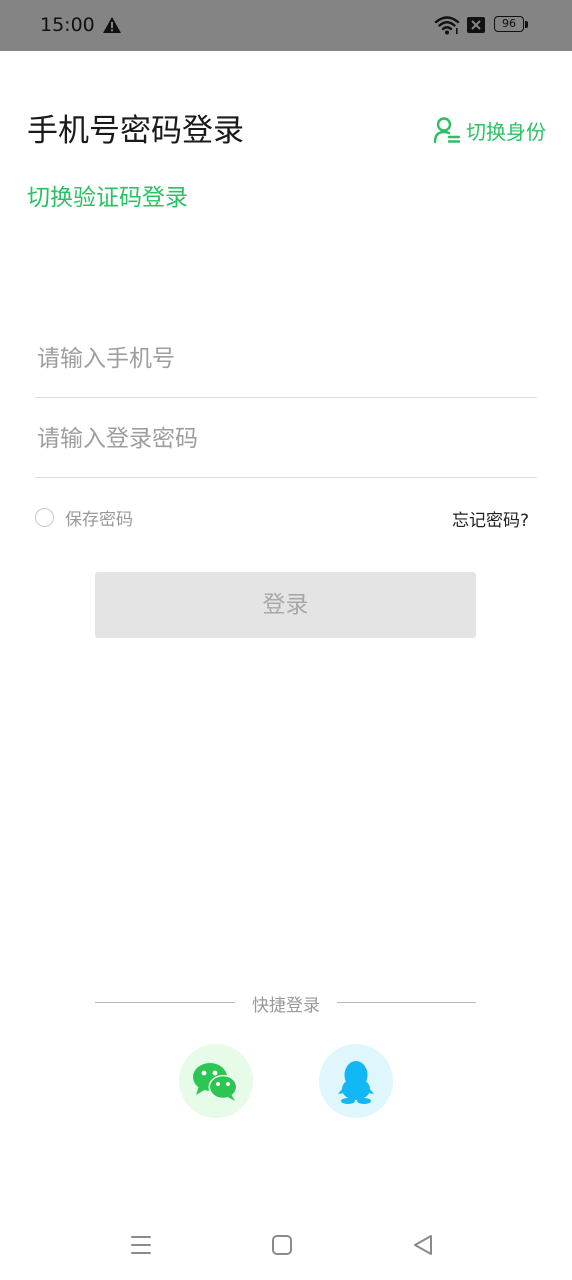 The width and height of the screenshot is (572, 1280). Describe the element at coordinates (67, 25) in the screenshot. I see `status-time: 15:00` at that location.